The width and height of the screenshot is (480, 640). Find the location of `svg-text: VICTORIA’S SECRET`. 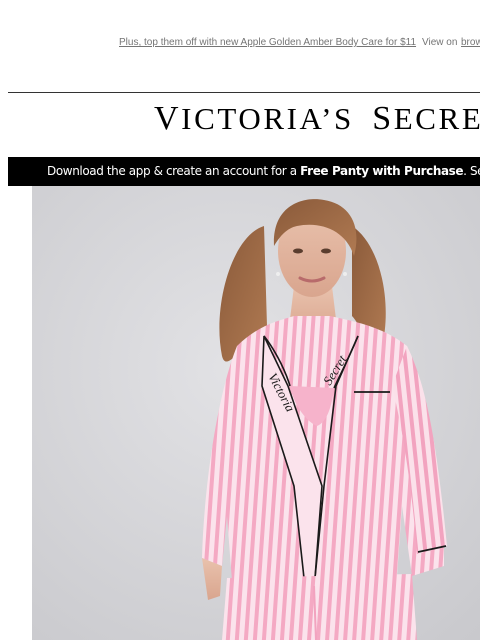

svg-text: VICTORIA’S SECRET is located at coordinates (317, 118).